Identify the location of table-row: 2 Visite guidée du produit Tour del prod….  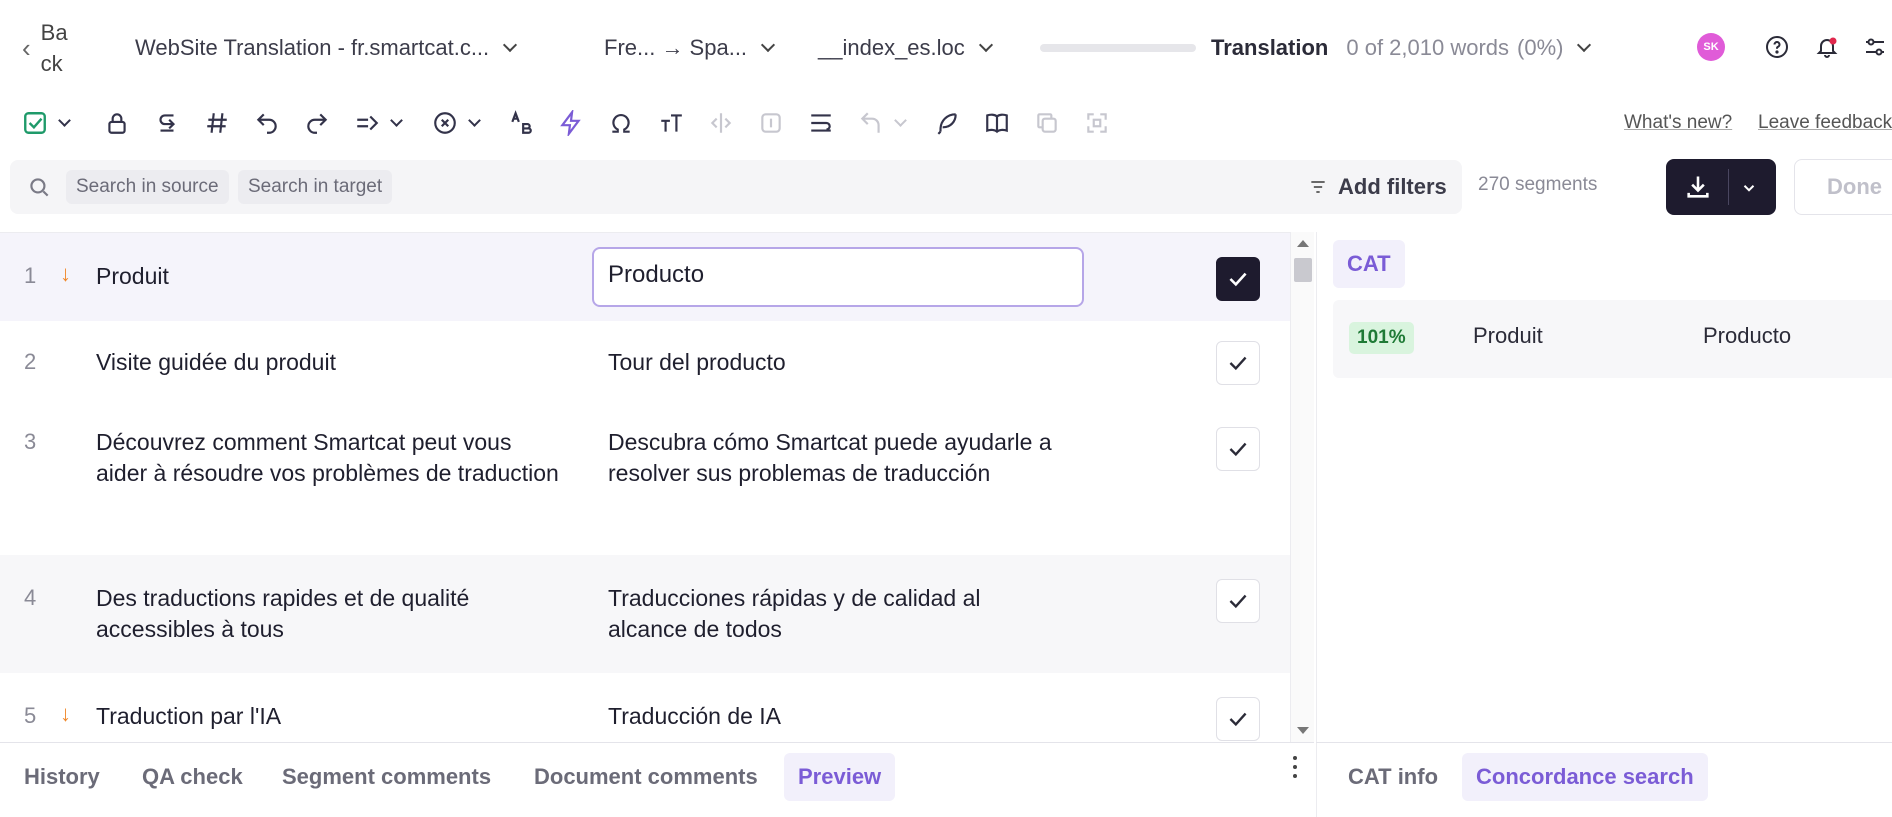
(645, 364).